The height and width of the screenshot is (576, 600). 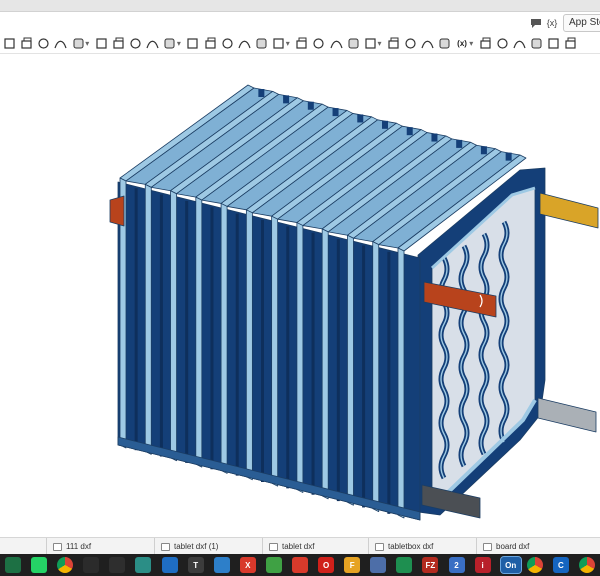 What do you see at coordinates (352, 565) in the screenshot?
I see `f-app-icon: F` at bounding box center [352, 565].